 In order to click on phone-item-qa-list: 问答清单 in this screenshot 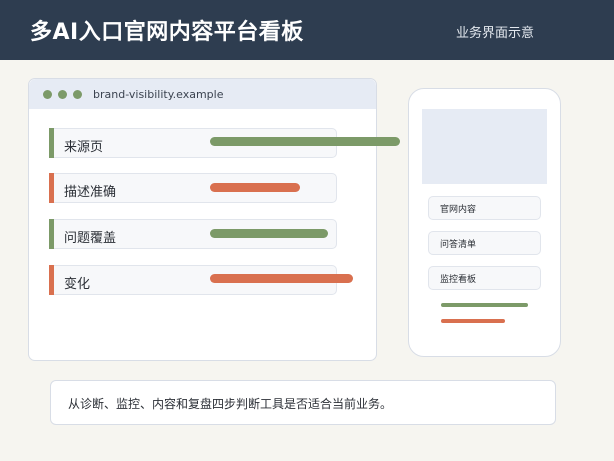, I will do `click(484, 243)`.